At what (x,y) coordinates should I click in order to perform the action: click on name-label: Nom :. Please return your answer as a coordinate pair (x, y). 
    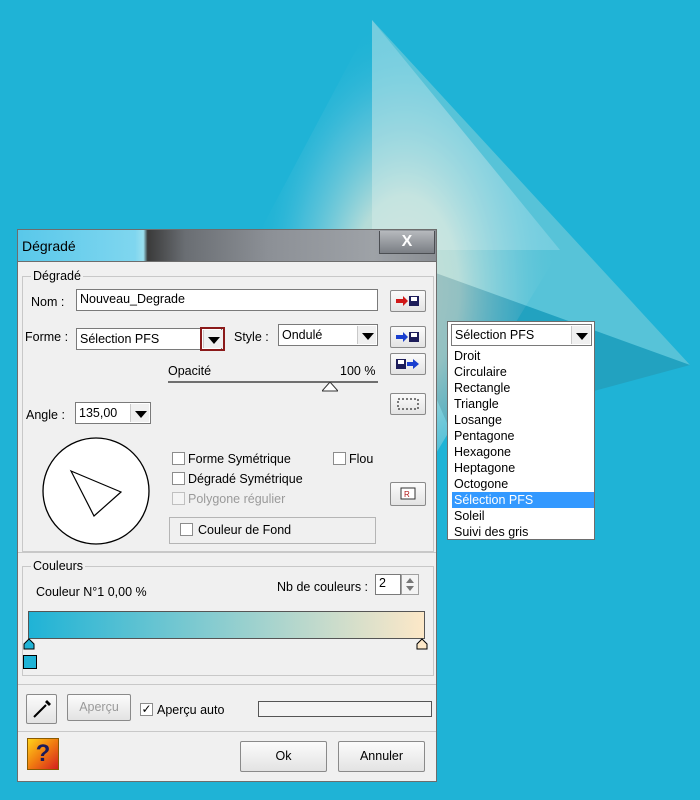
    Looking at the image, I should click on (48, 302).